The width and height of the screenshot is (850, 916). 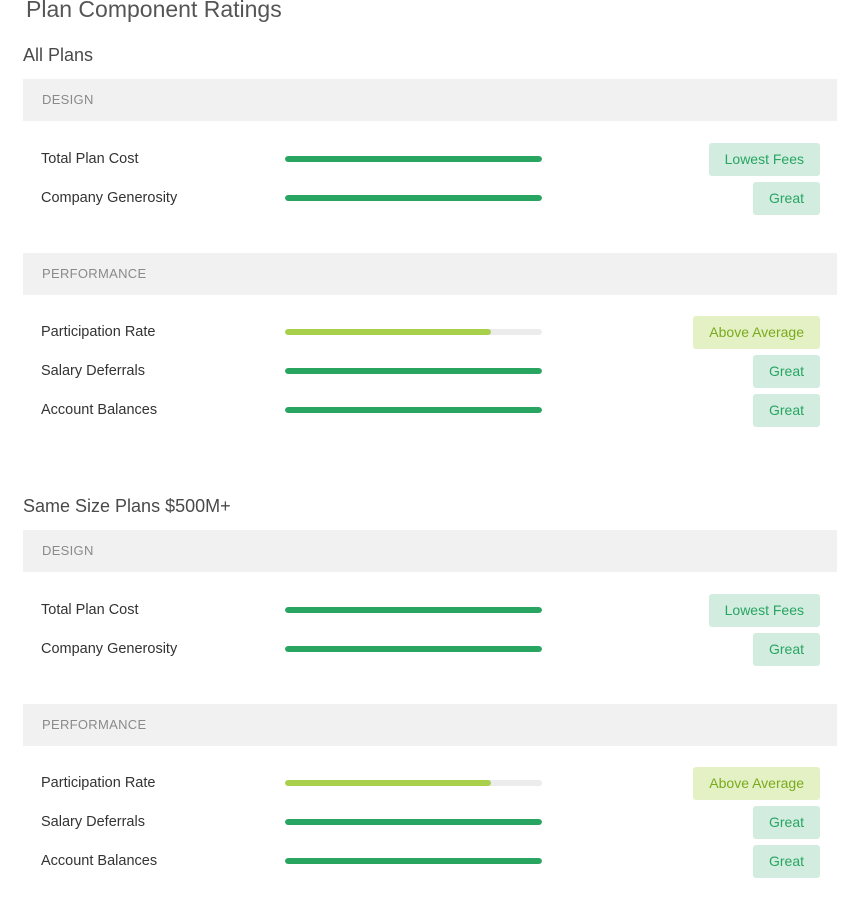 I want to click on page-title: Plan Component Ratings, so click(x=154, y=11).